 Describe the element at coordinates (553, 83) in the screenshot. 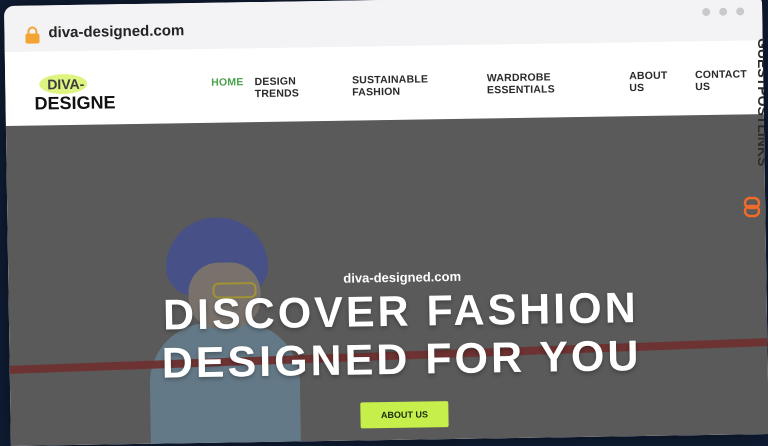

I see `nav-wardrobe-essentials: WARDROBE ESSENTIALS` at that location.